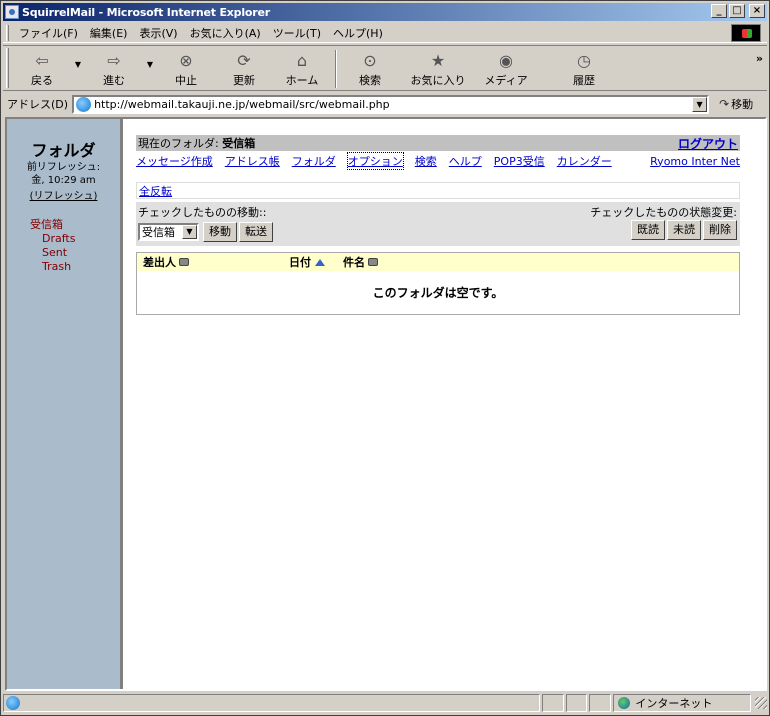  Describe the element at coordinates (370, 60) in the screenshot. I see `search-icon: ⊙` at that location.